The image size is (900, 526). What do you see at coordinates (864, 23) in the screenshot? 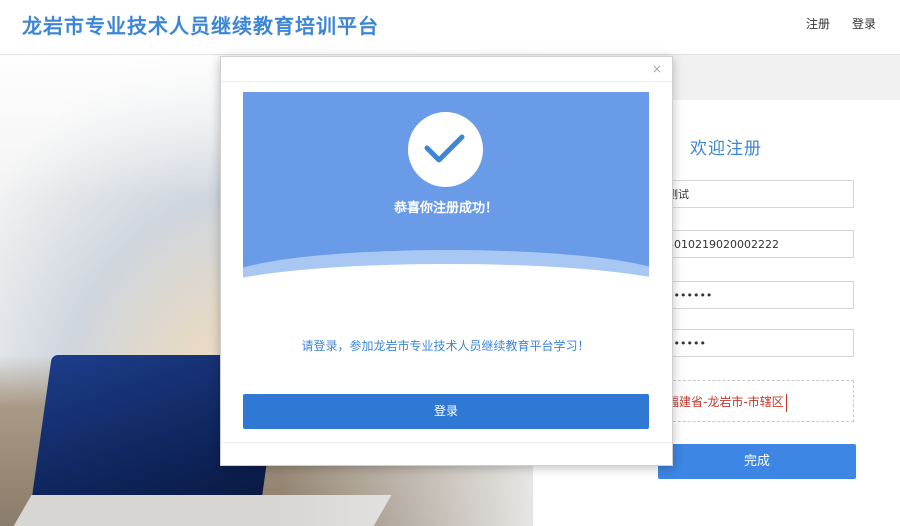
I see `nav-login-link: 登录` at bounding box center [864, 23].